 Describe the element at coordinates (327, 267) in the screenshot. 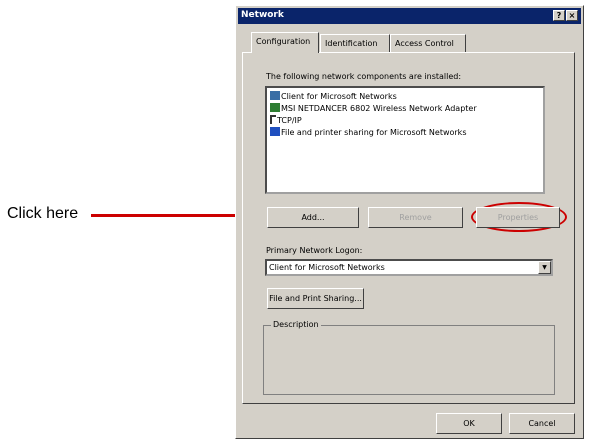

I see `primary-logon-value: Client for Microsoft Networks` at that location.